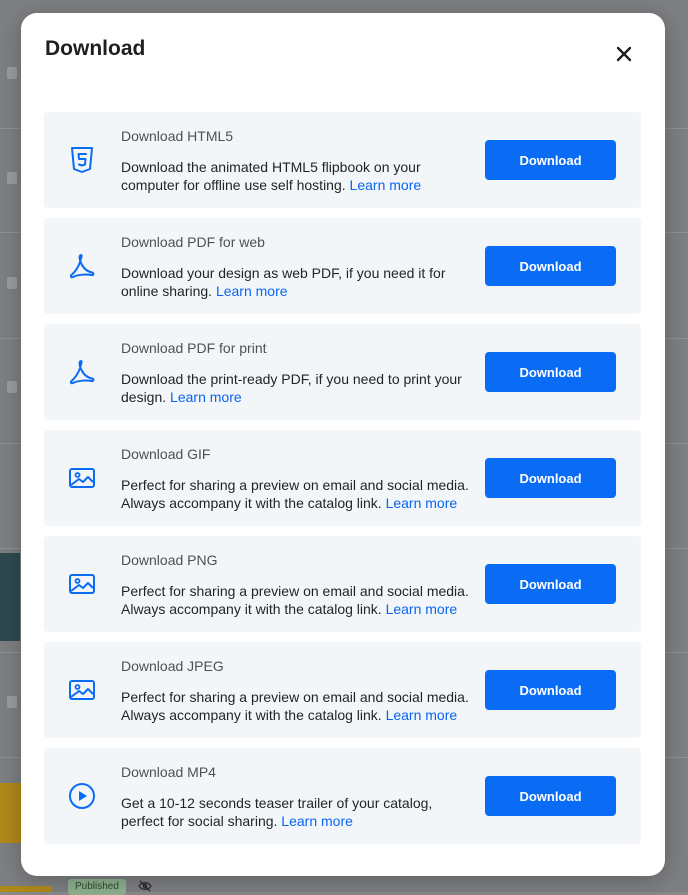 The width and height of the screenshot is (688, 895). What do you see at coordinates (172, 666) in the screenshot?
I see `option-title: Download JPEG` at bounding box center [172, 666].